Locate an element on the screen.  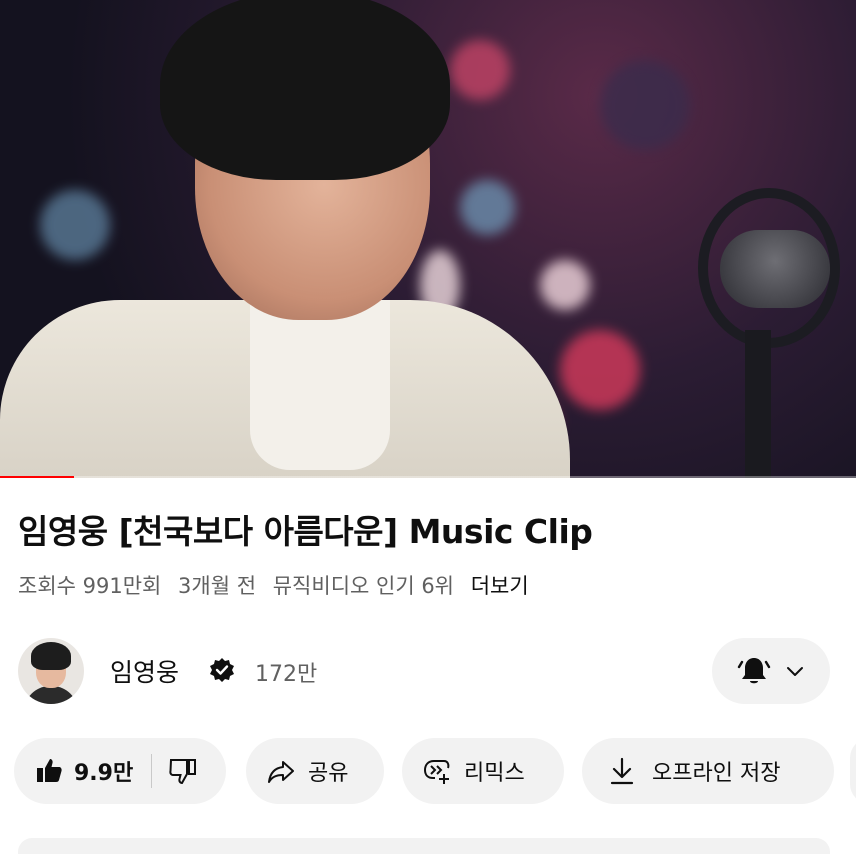
offline-save-label: 오프라인 저장 is located at coordinates (716, 773).